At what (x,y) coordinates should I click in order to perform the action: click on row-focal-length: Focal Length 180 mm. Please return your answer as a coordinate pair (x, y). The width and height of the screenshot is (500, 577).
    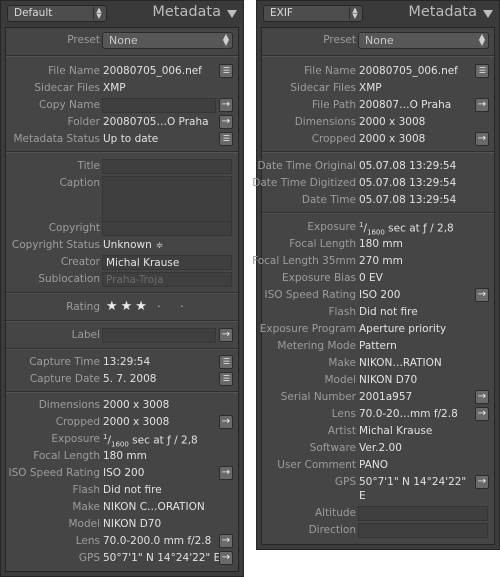
    Looking at the image, I should click on (122, 456).